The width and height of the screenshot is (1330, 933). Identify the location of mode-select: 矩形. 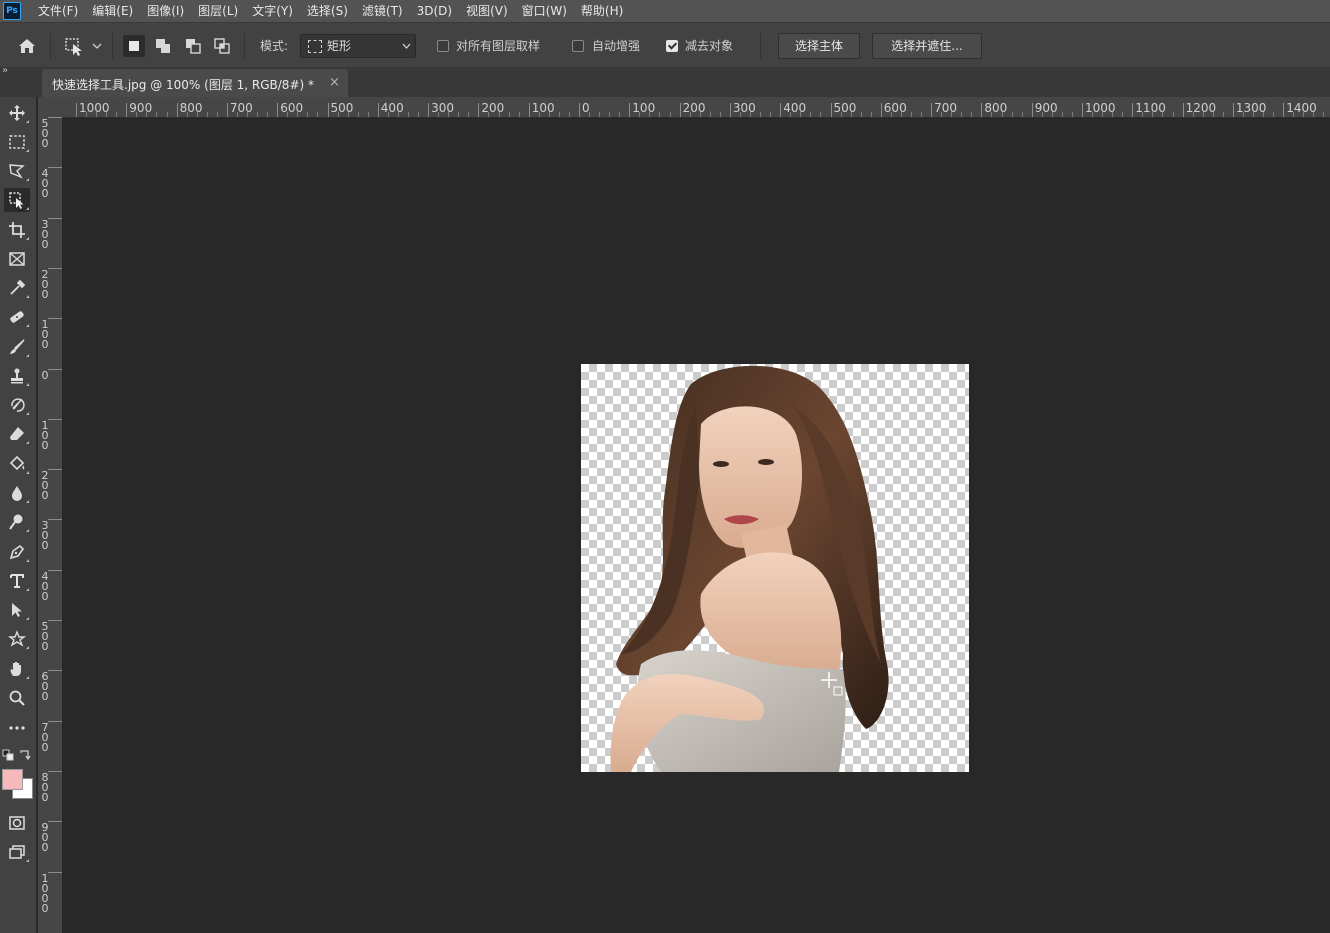
(358, 46).